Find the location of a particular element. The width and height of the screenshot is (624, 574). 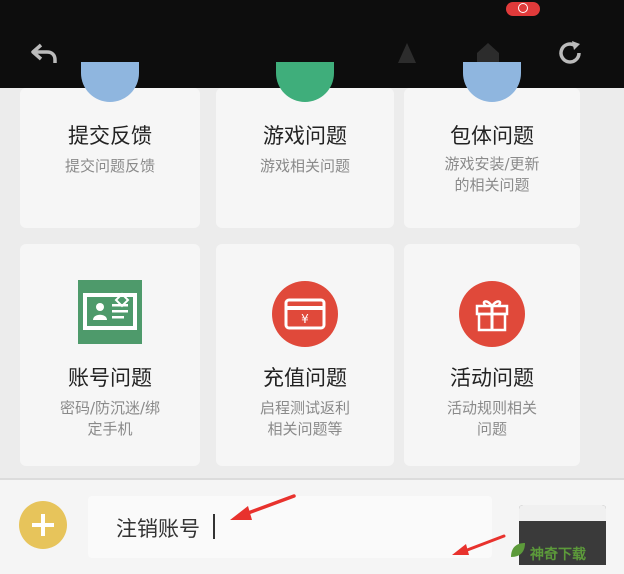

id-card-icon is located at coordinates (110, 312).